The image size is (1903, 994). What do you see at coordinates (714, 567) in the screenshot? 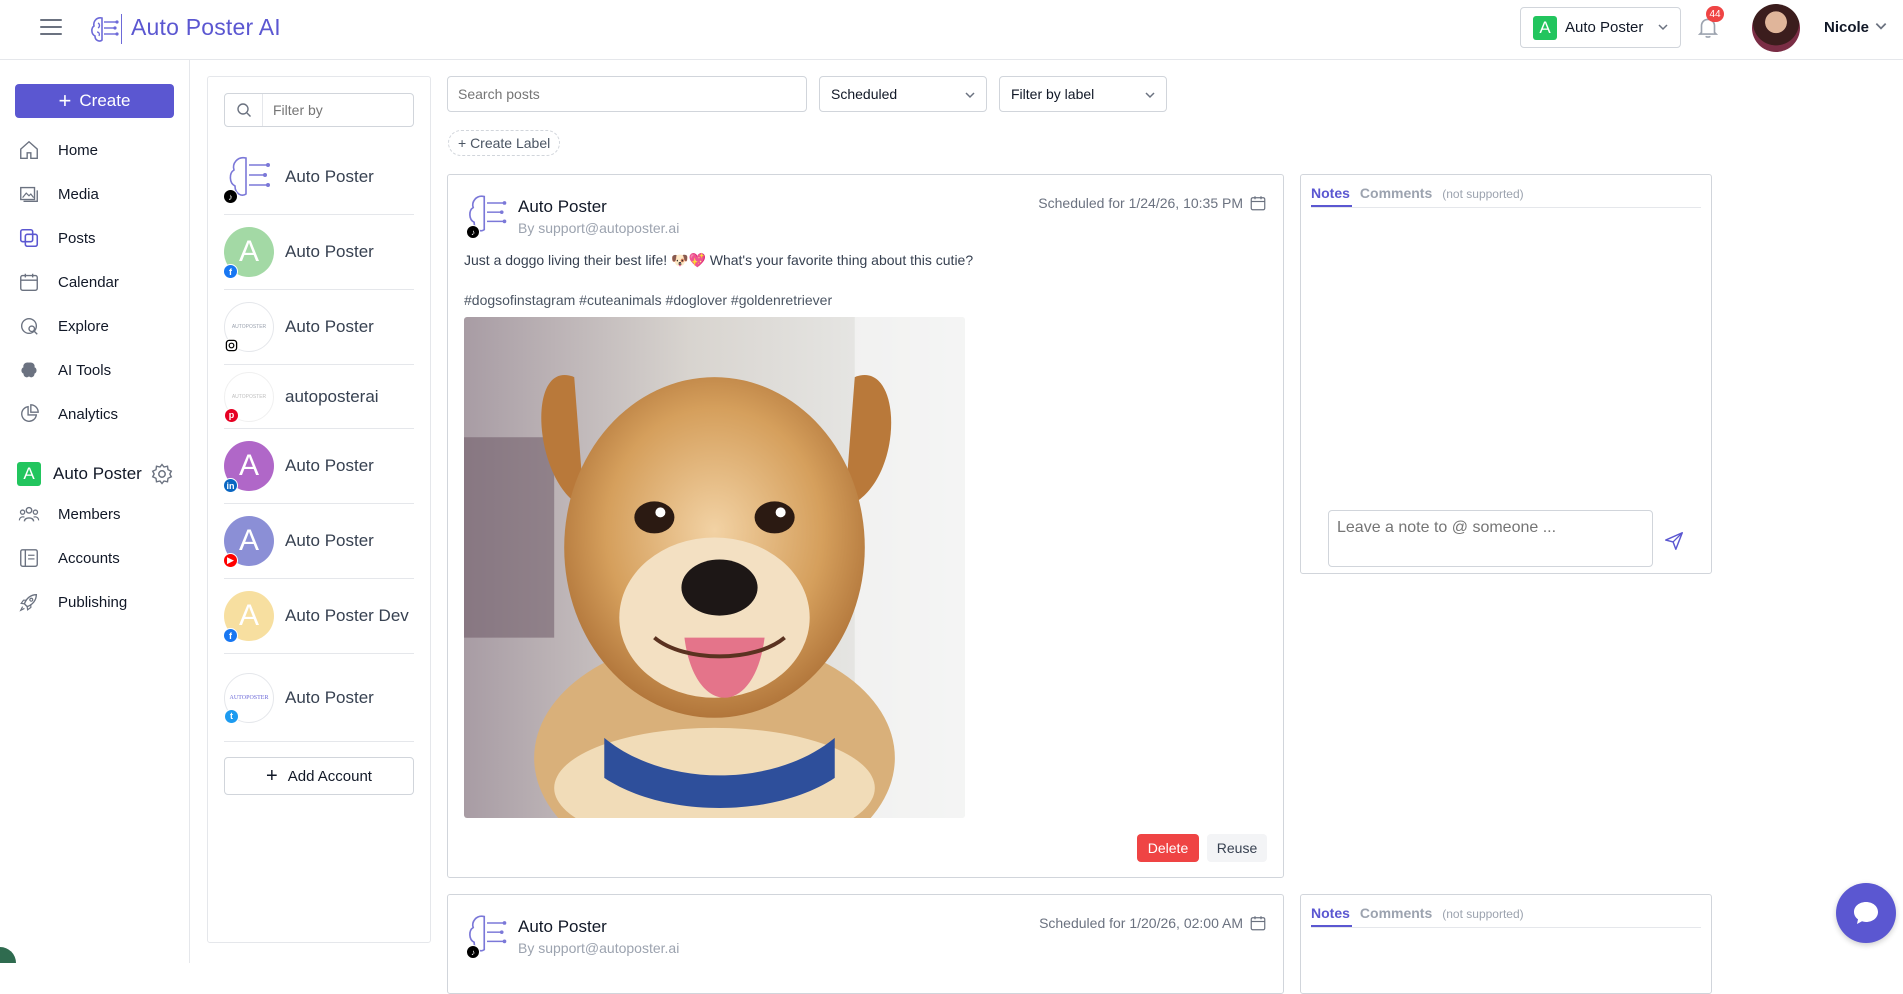
I see `post-image` at bounding box center [714, 567].